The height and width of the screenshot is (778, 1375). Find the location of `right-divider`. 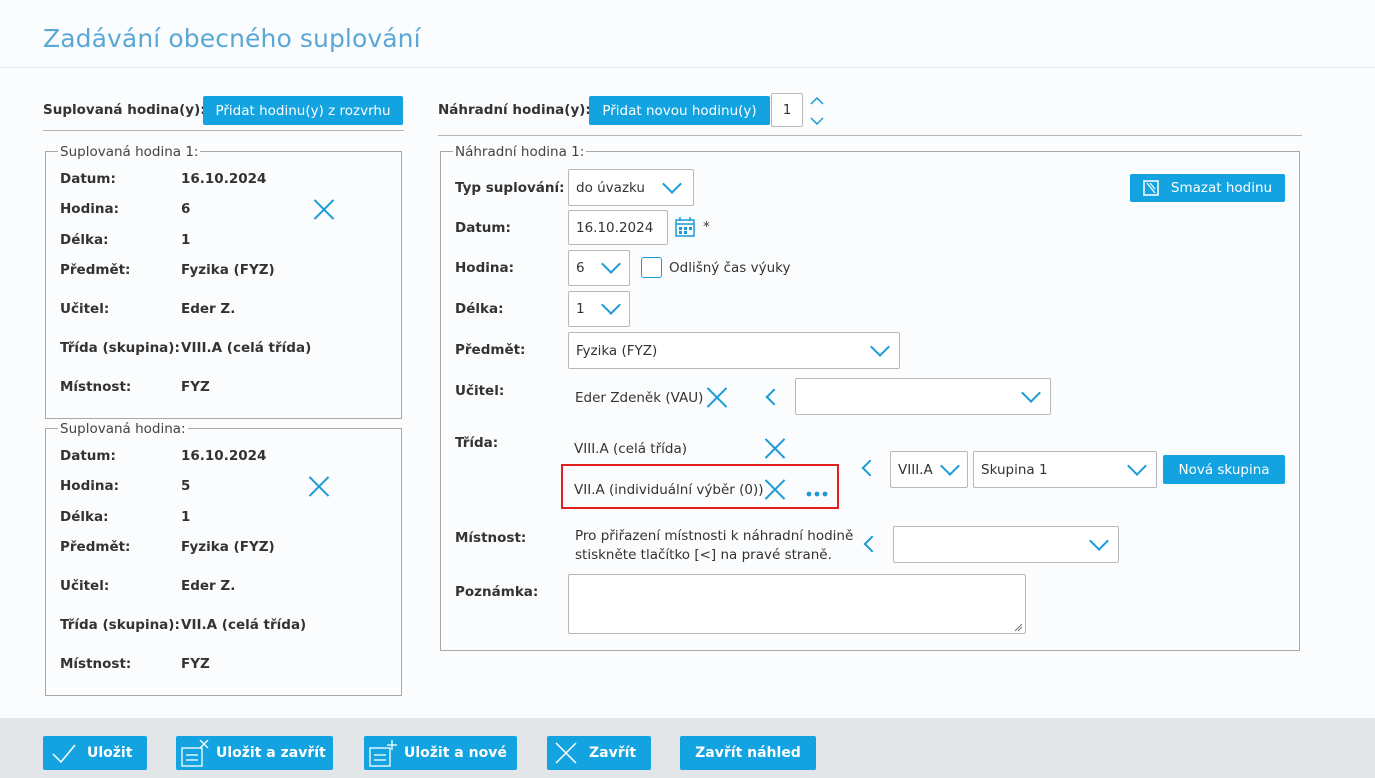

right-divider is located at coordinates (870, 135).